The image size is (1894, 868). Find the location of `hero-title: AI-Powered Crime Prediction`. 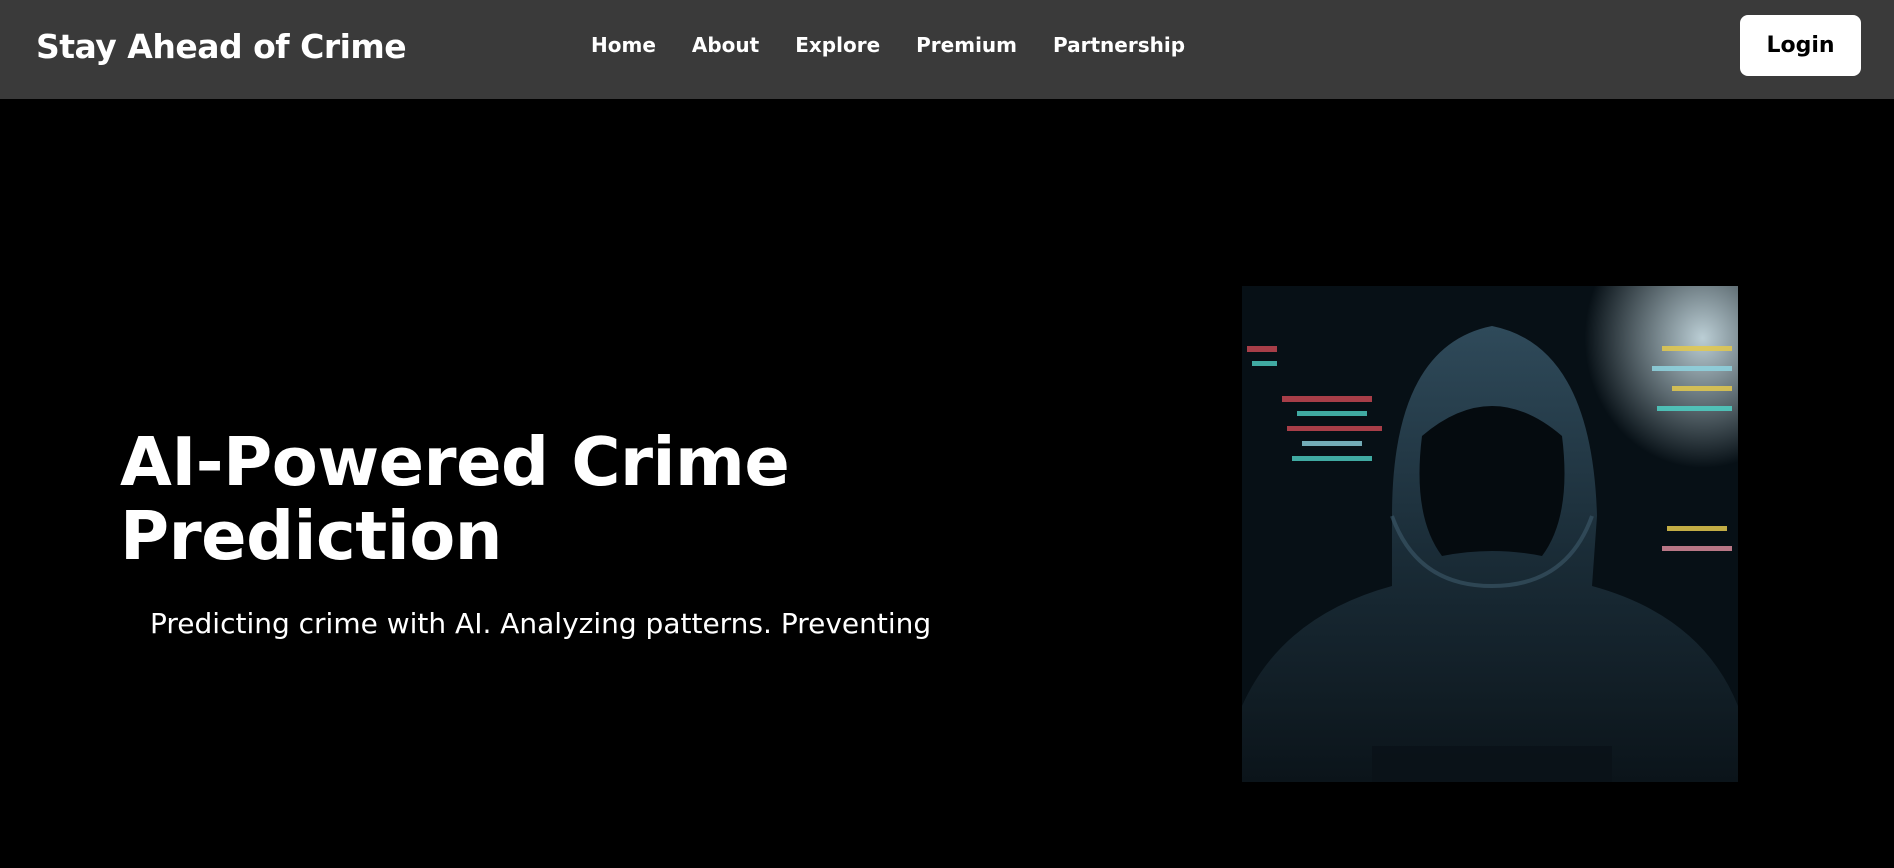

hero-title: AI-Powered Crime Prediction is located at coordinates (455, 499).